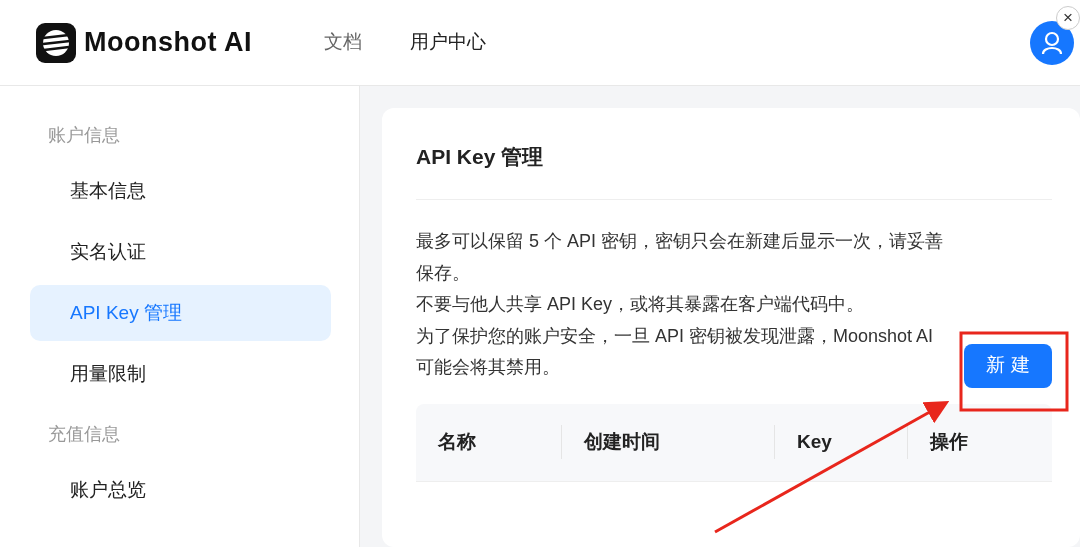 The image size is (1080, 547). I want to click on notice-text: 不要与他人共享 API Key，或将其暴露在客户端代码中。, so click(641, 305).